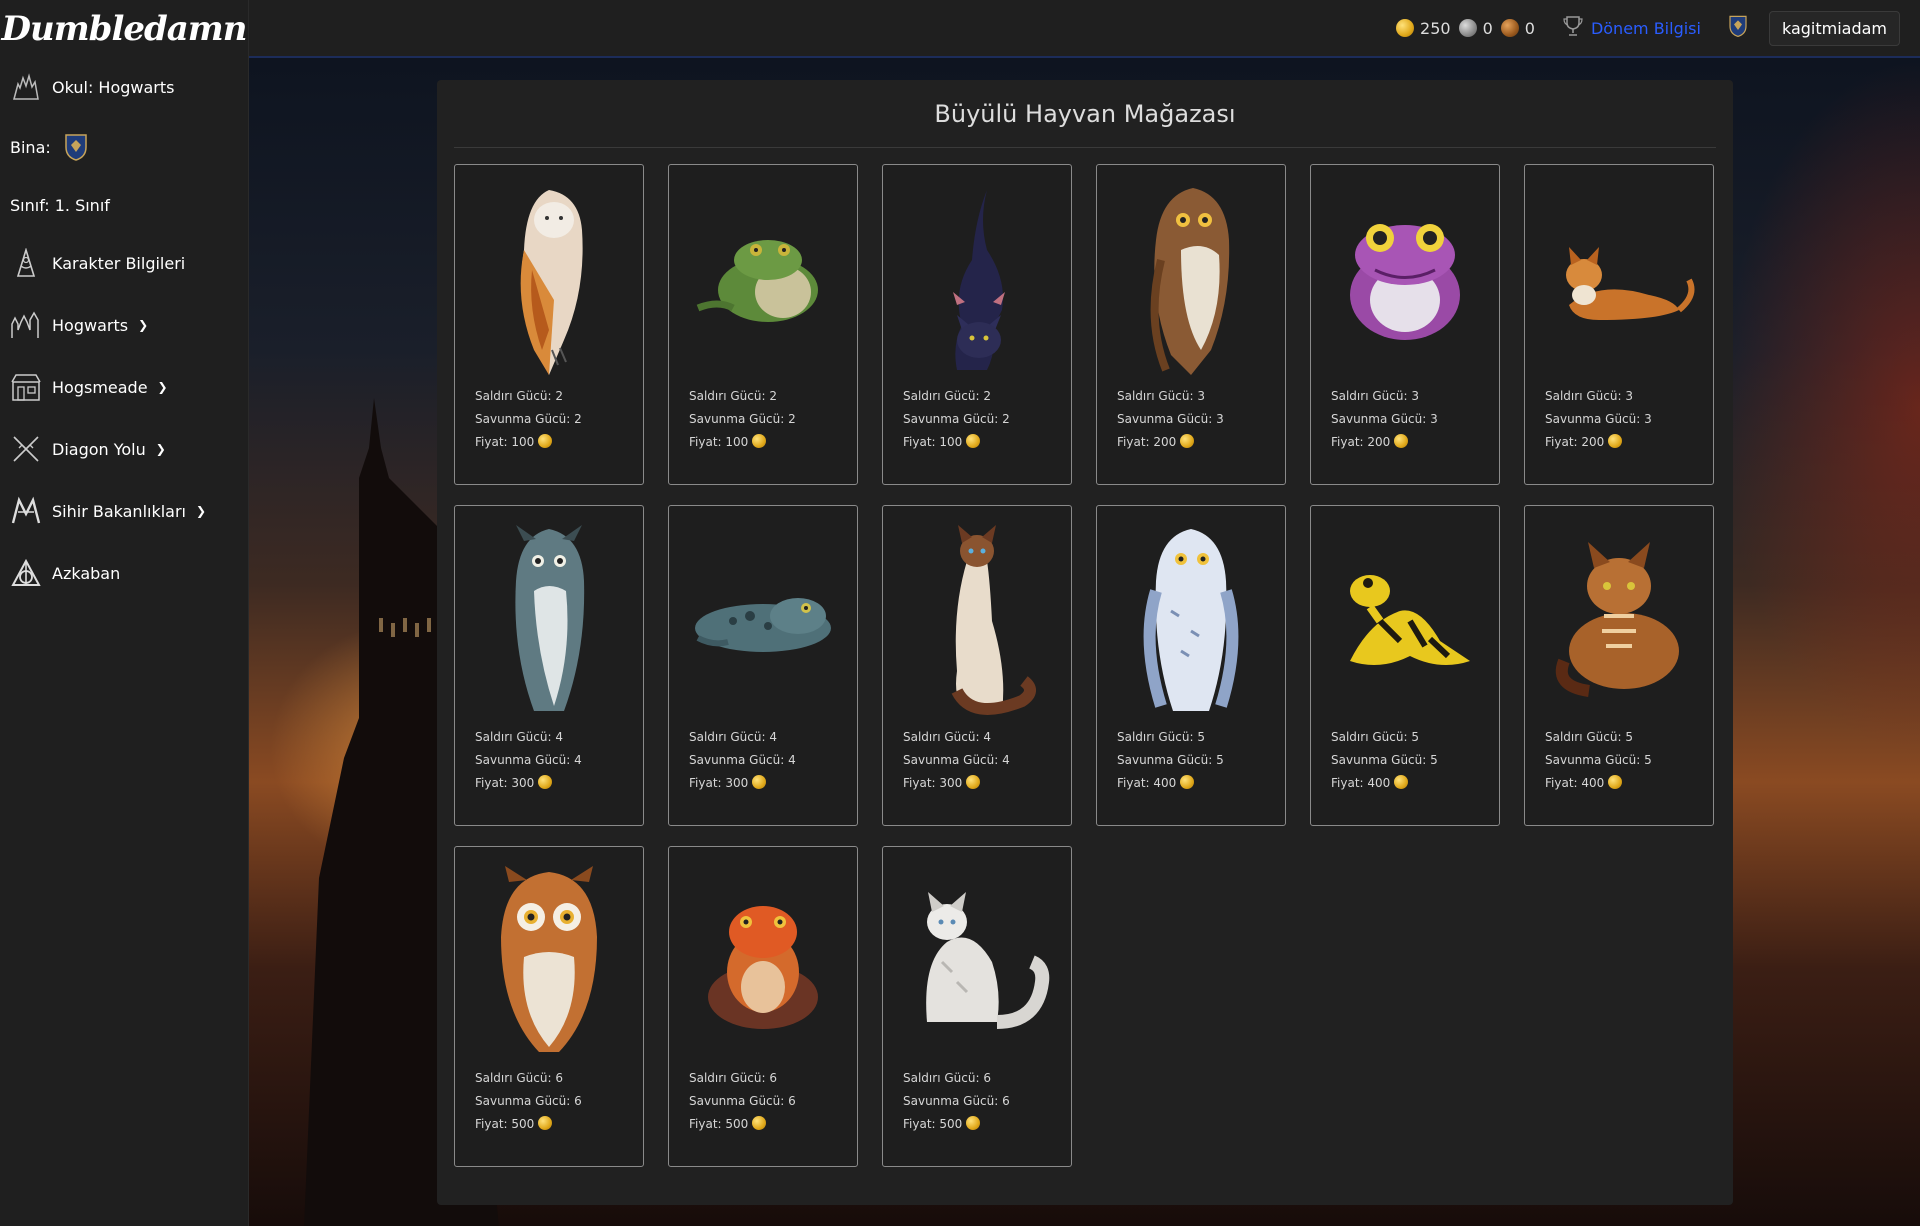  I want to click on silver-amount: 0, so click(1487, 28).